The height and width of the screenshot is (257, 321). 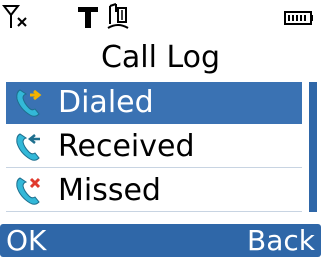 I want to click on status-bar, so click(x=160, y=18).